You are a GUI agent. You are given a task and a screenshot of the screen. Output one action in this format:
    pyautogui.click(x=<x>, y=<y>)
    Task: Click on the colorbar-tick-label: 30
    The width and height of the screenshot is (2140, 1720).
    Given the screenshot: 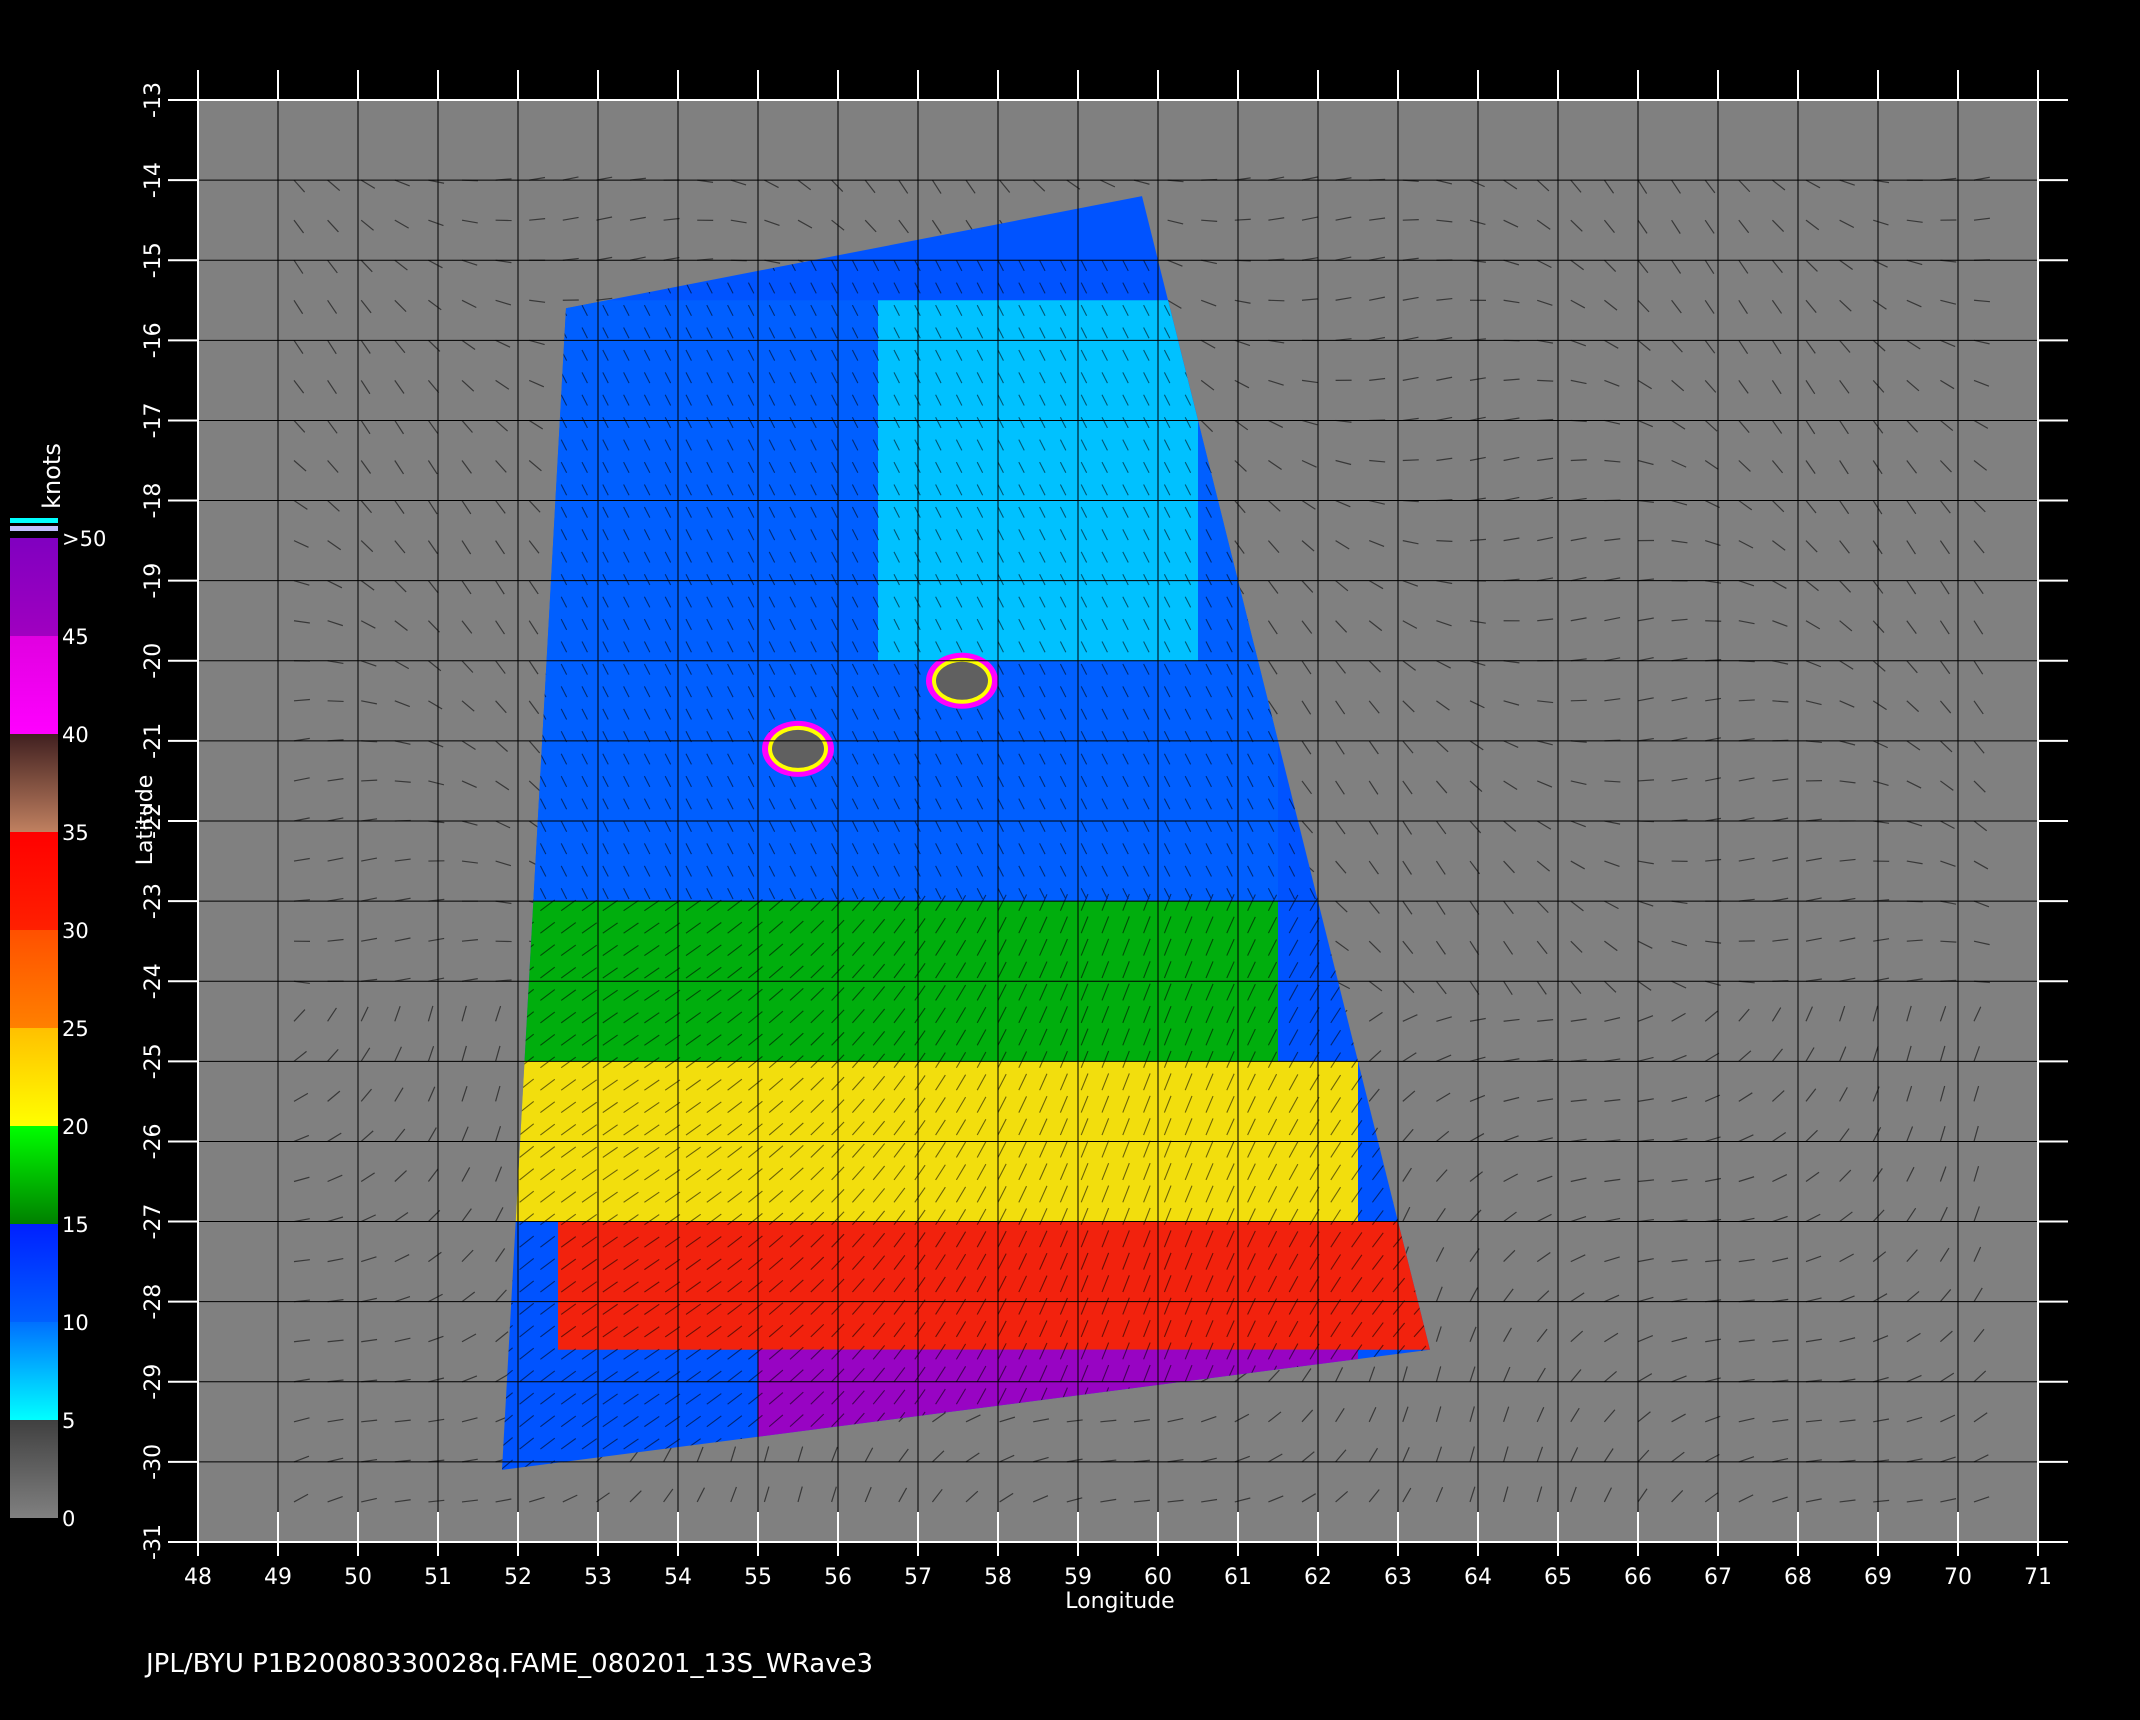 What is the action you would take?
    pyautogui.click(x=75, y=931)
    